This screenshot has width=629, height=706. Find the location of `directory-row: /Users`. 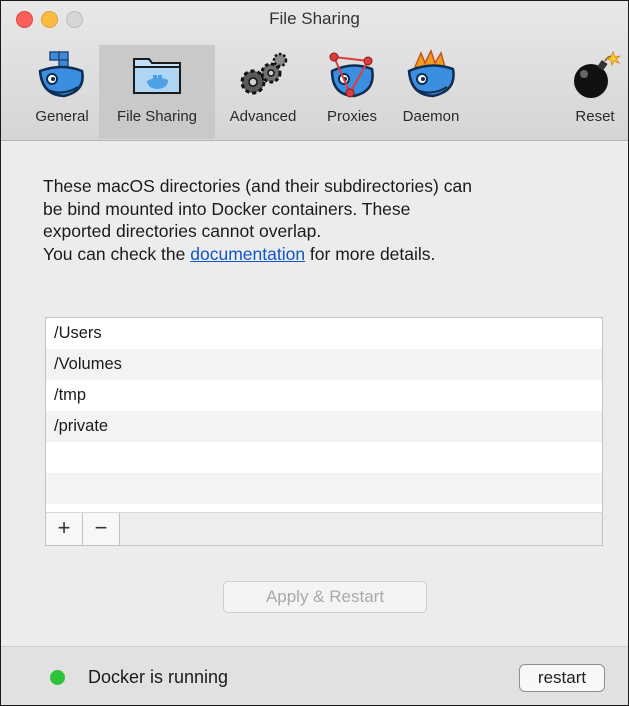

directory-row: /Users is located at coordinates (324, 333).